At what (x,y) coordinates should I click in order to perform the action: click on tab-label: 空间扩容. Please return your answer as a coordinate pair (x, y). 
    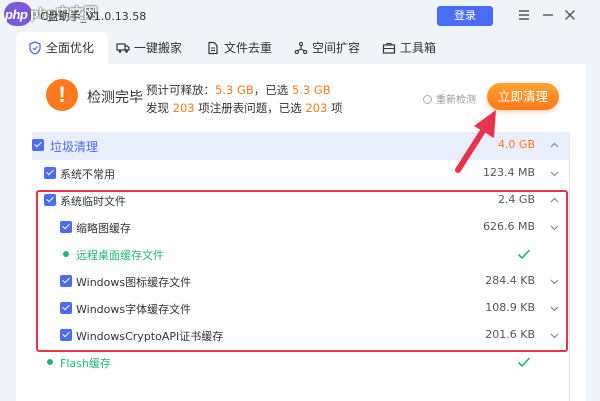
    Looking at the image, I should click on (336, 48).